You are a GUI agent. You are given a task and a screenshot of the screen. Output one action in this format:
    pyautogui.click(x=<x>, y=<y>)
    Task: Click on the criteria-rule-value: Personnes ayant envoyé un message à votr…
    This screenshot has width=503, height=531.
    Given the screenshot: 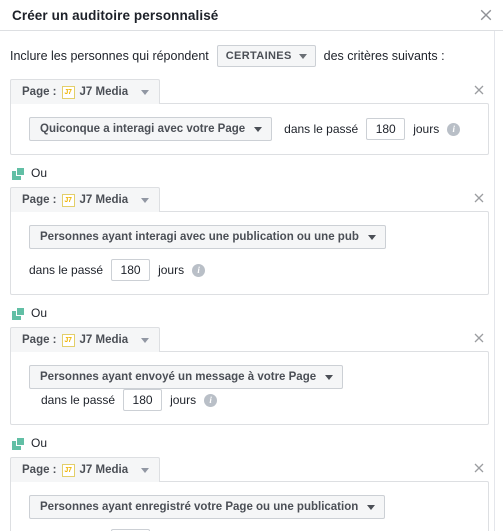 What is the action you would take?
    pyautogui.click(x=178, y=377)
    